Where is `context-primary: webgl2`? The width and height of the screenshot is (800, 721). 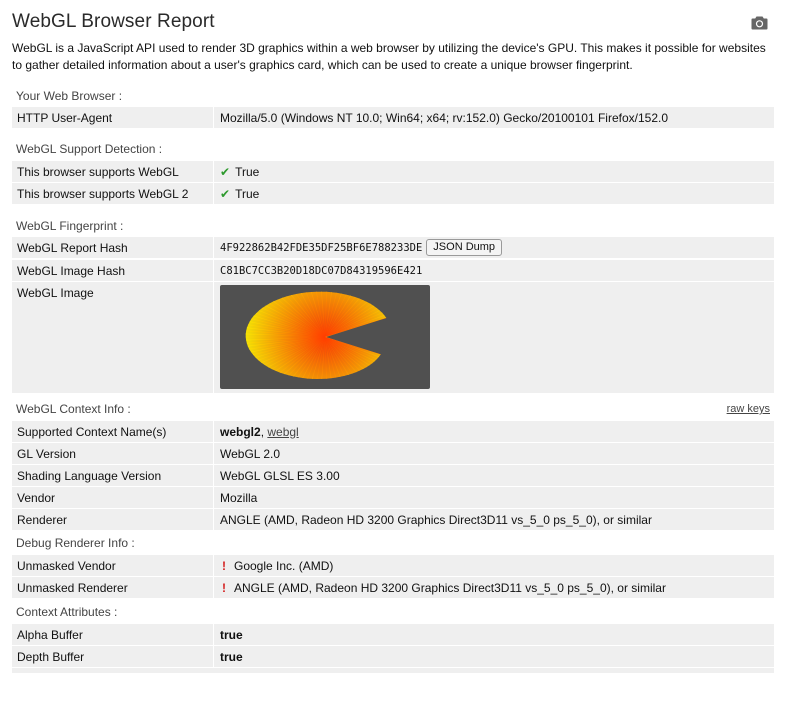 context-primary: webgl2 is located at coordinates (240, 431).